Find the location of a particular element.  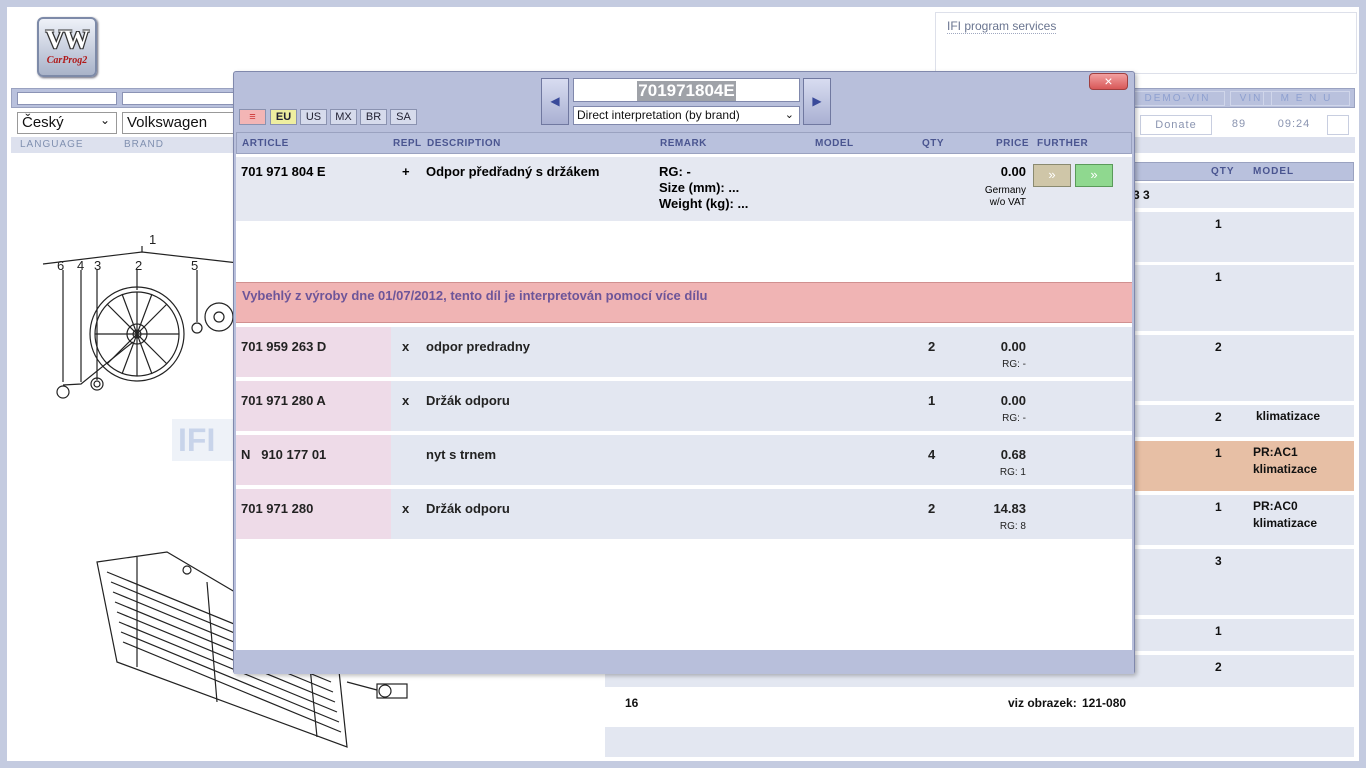

col-model: MODEL is located at coordinates (834, 143).